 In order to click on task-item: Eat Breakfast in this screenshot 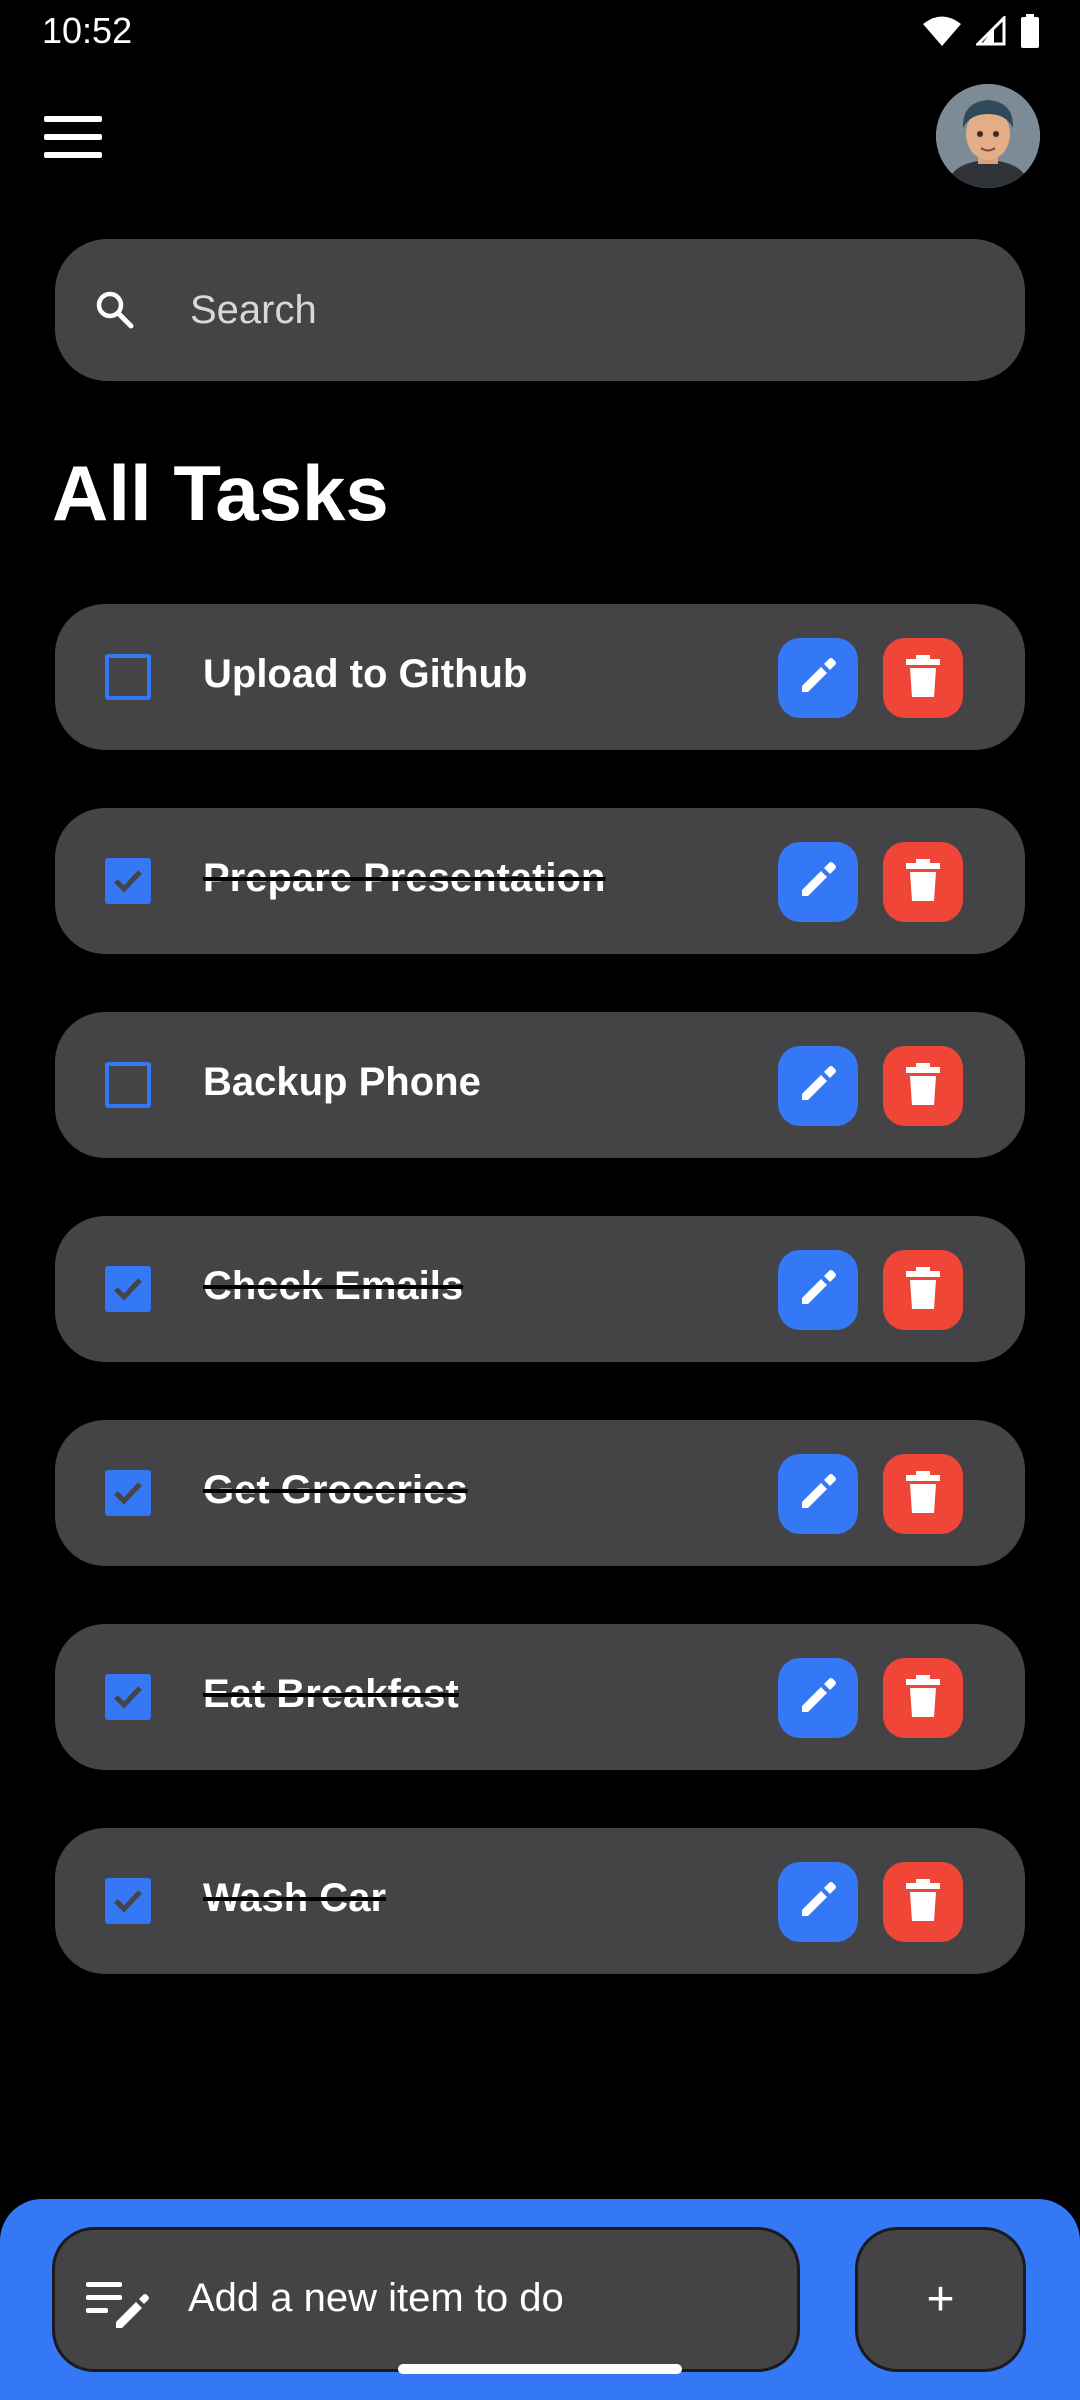, I will do `click(540, 1697)`.